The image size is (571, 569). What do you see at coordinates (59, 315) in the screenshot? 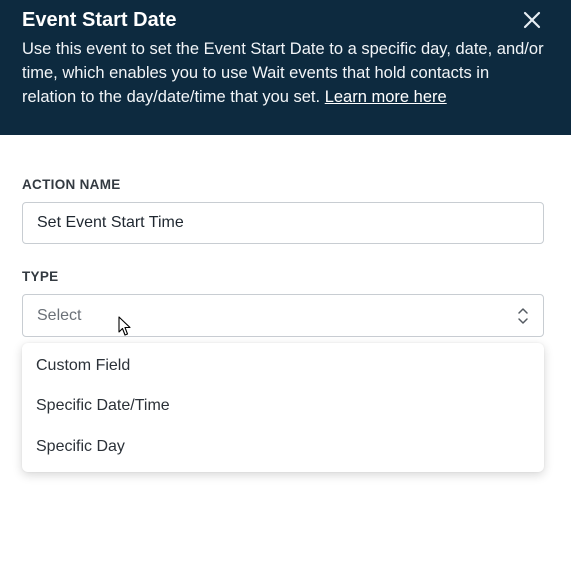
I see `type-select-placeholder: Select` at bounding box center [59, 315].